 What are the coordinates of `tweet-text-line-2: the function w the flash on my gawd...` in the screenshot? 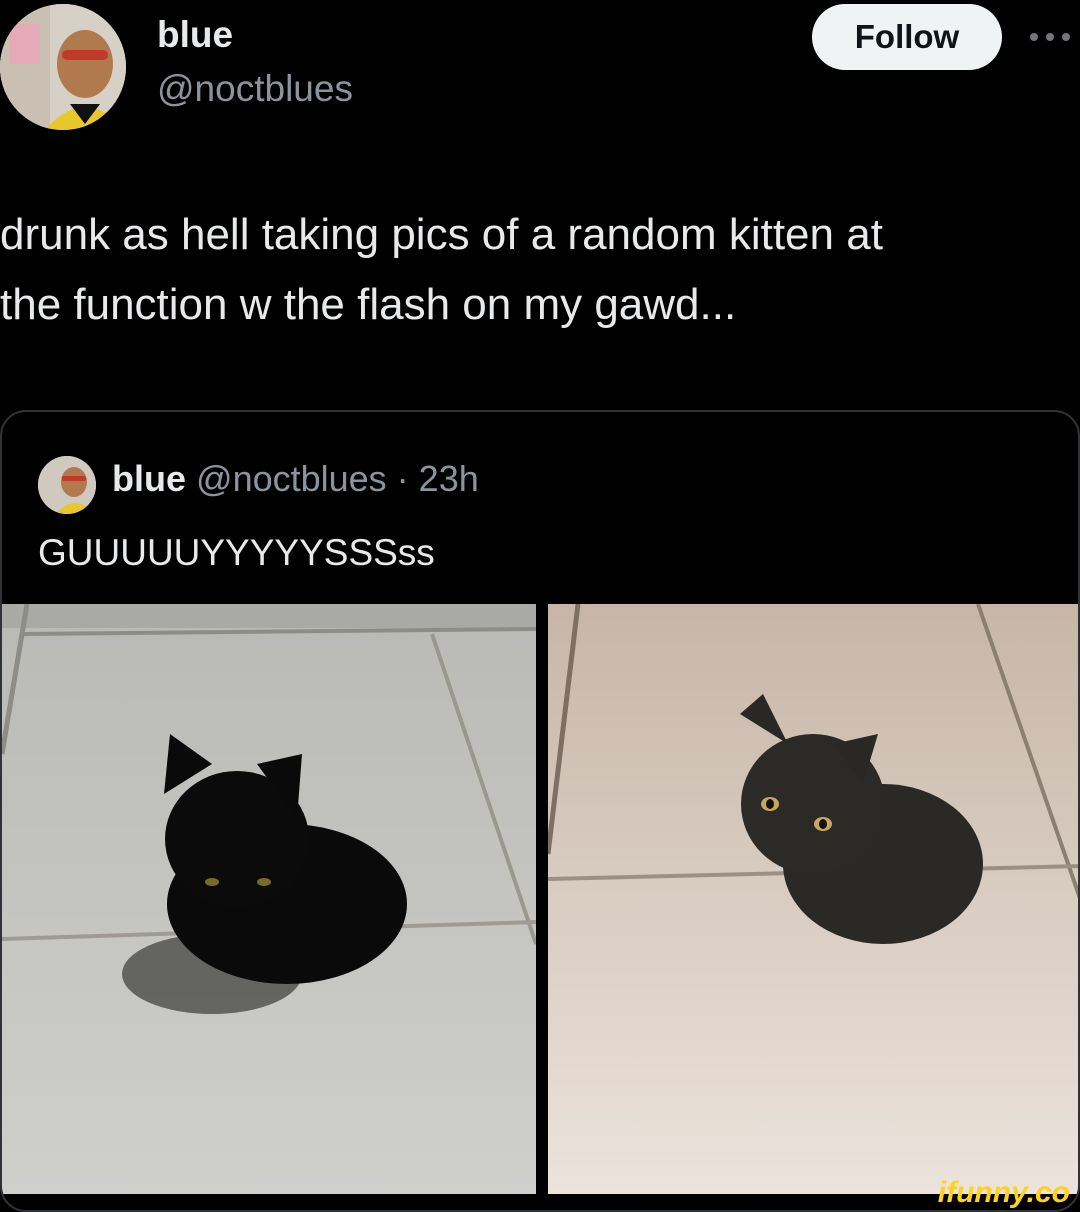 It's located at (368, 304).